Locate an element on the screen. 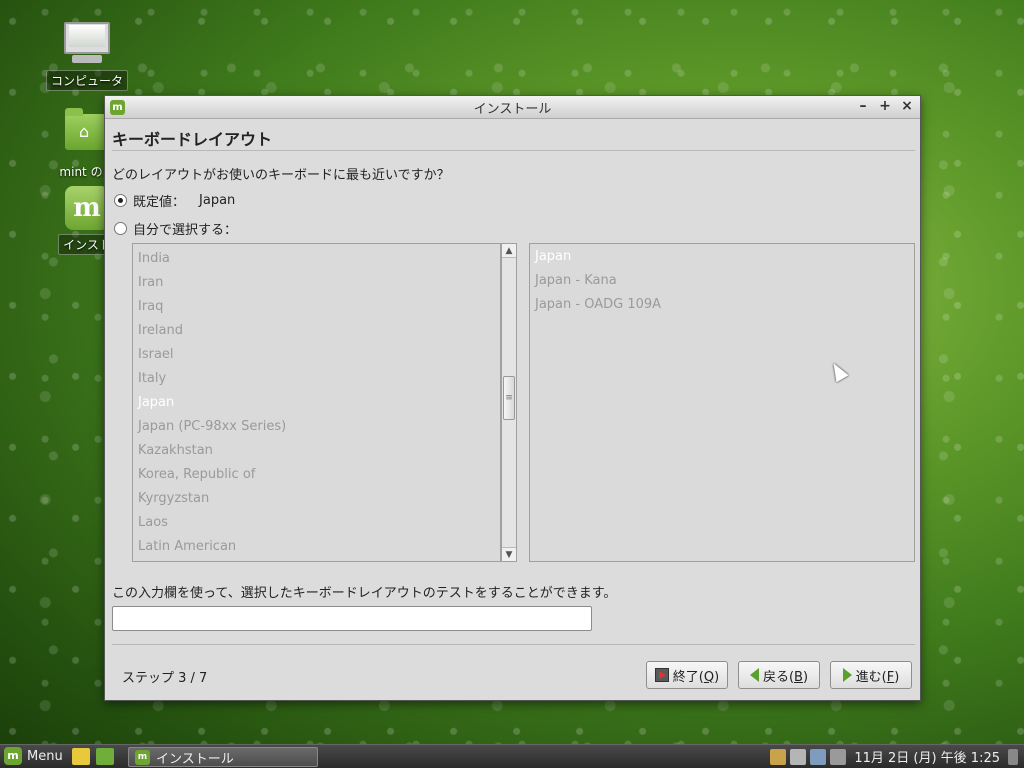 The height and width of the screenshot is (768, 1024). page-title: キーボードレイアウト is located at coordinates (192, 139).